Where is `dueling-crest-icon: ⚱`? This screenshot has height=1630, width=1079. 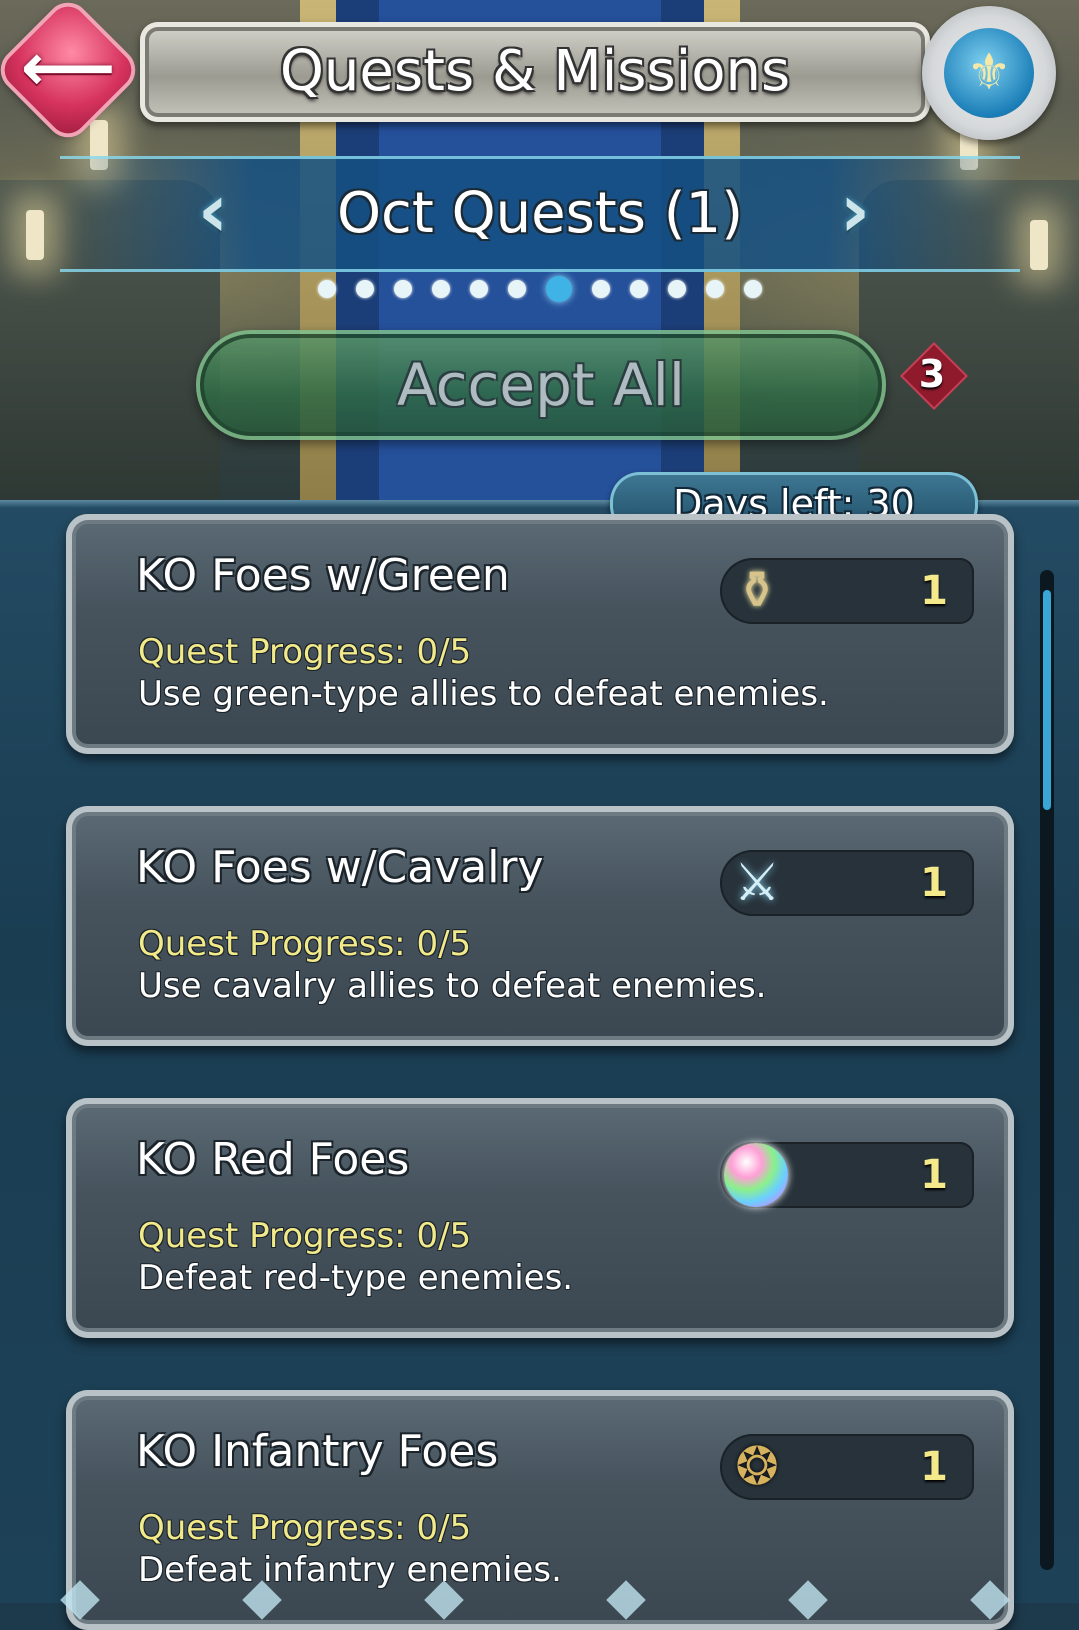
dueling-crest-icon: ⚱ is located at coordinates (757, 591).